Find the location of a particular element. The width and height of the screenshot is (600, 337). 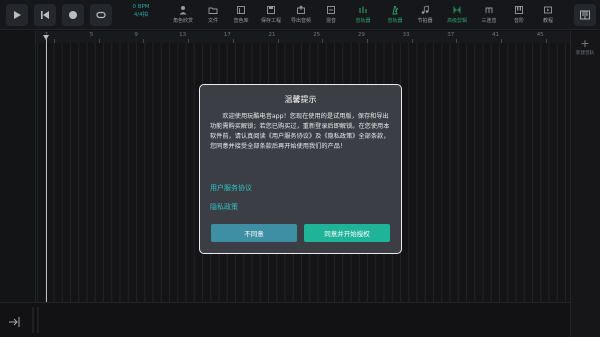

disagree-button: 不同意 is located at coordinates (254, 233).